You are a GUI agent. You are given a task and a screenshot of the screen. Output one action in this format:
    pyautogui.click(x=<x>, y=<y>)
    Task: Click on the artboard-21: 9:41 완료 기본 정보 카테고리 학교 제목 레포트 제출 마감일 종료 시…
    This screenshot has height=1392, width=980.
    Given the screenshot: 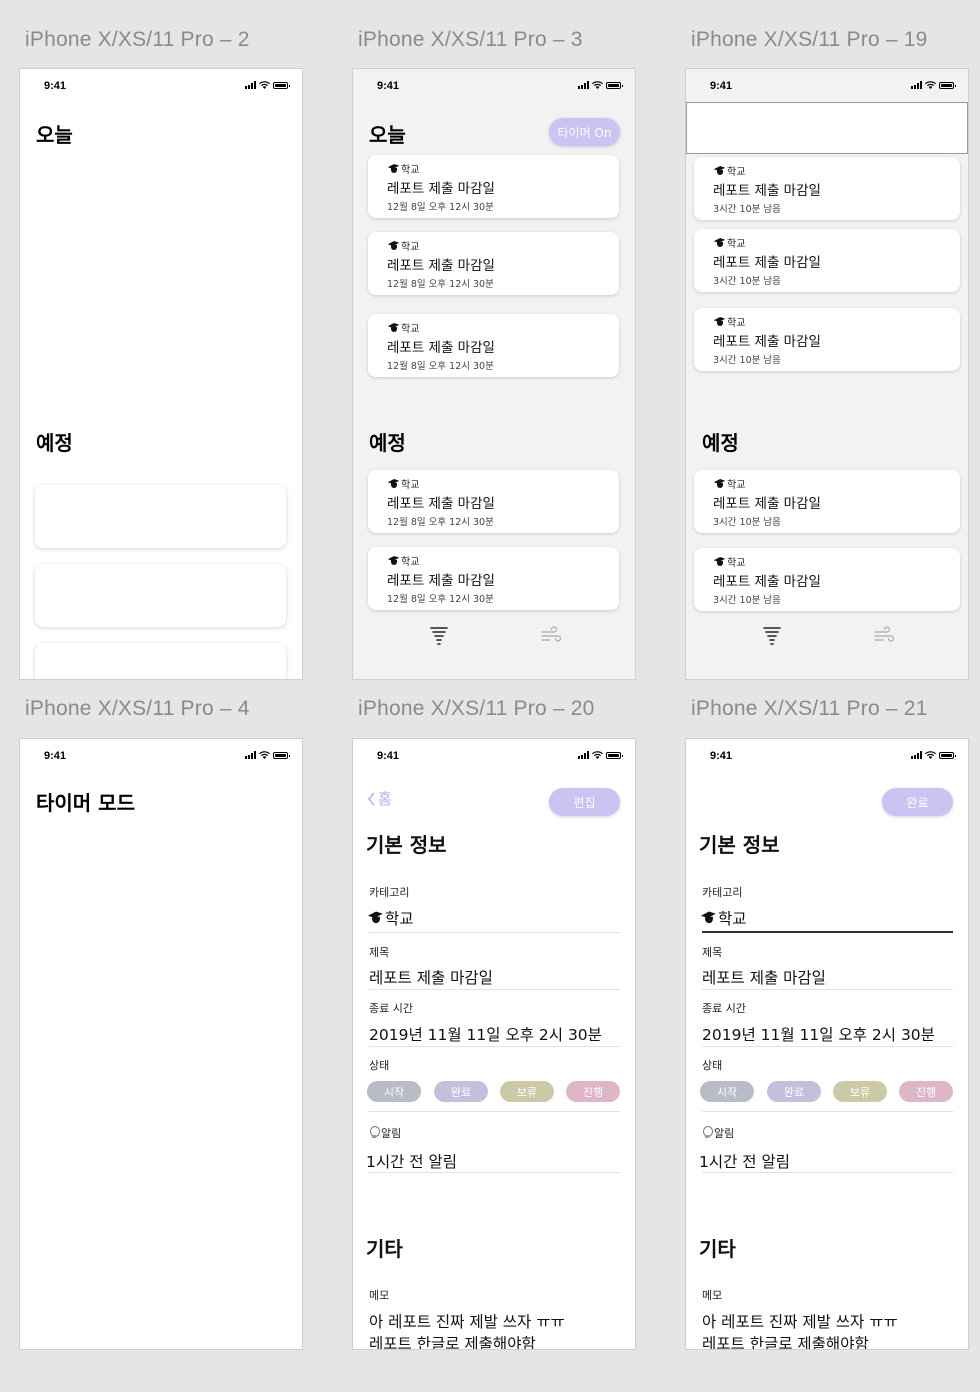 What is the action you would take?
    pyautogui.click(x=827, y=1044)
    